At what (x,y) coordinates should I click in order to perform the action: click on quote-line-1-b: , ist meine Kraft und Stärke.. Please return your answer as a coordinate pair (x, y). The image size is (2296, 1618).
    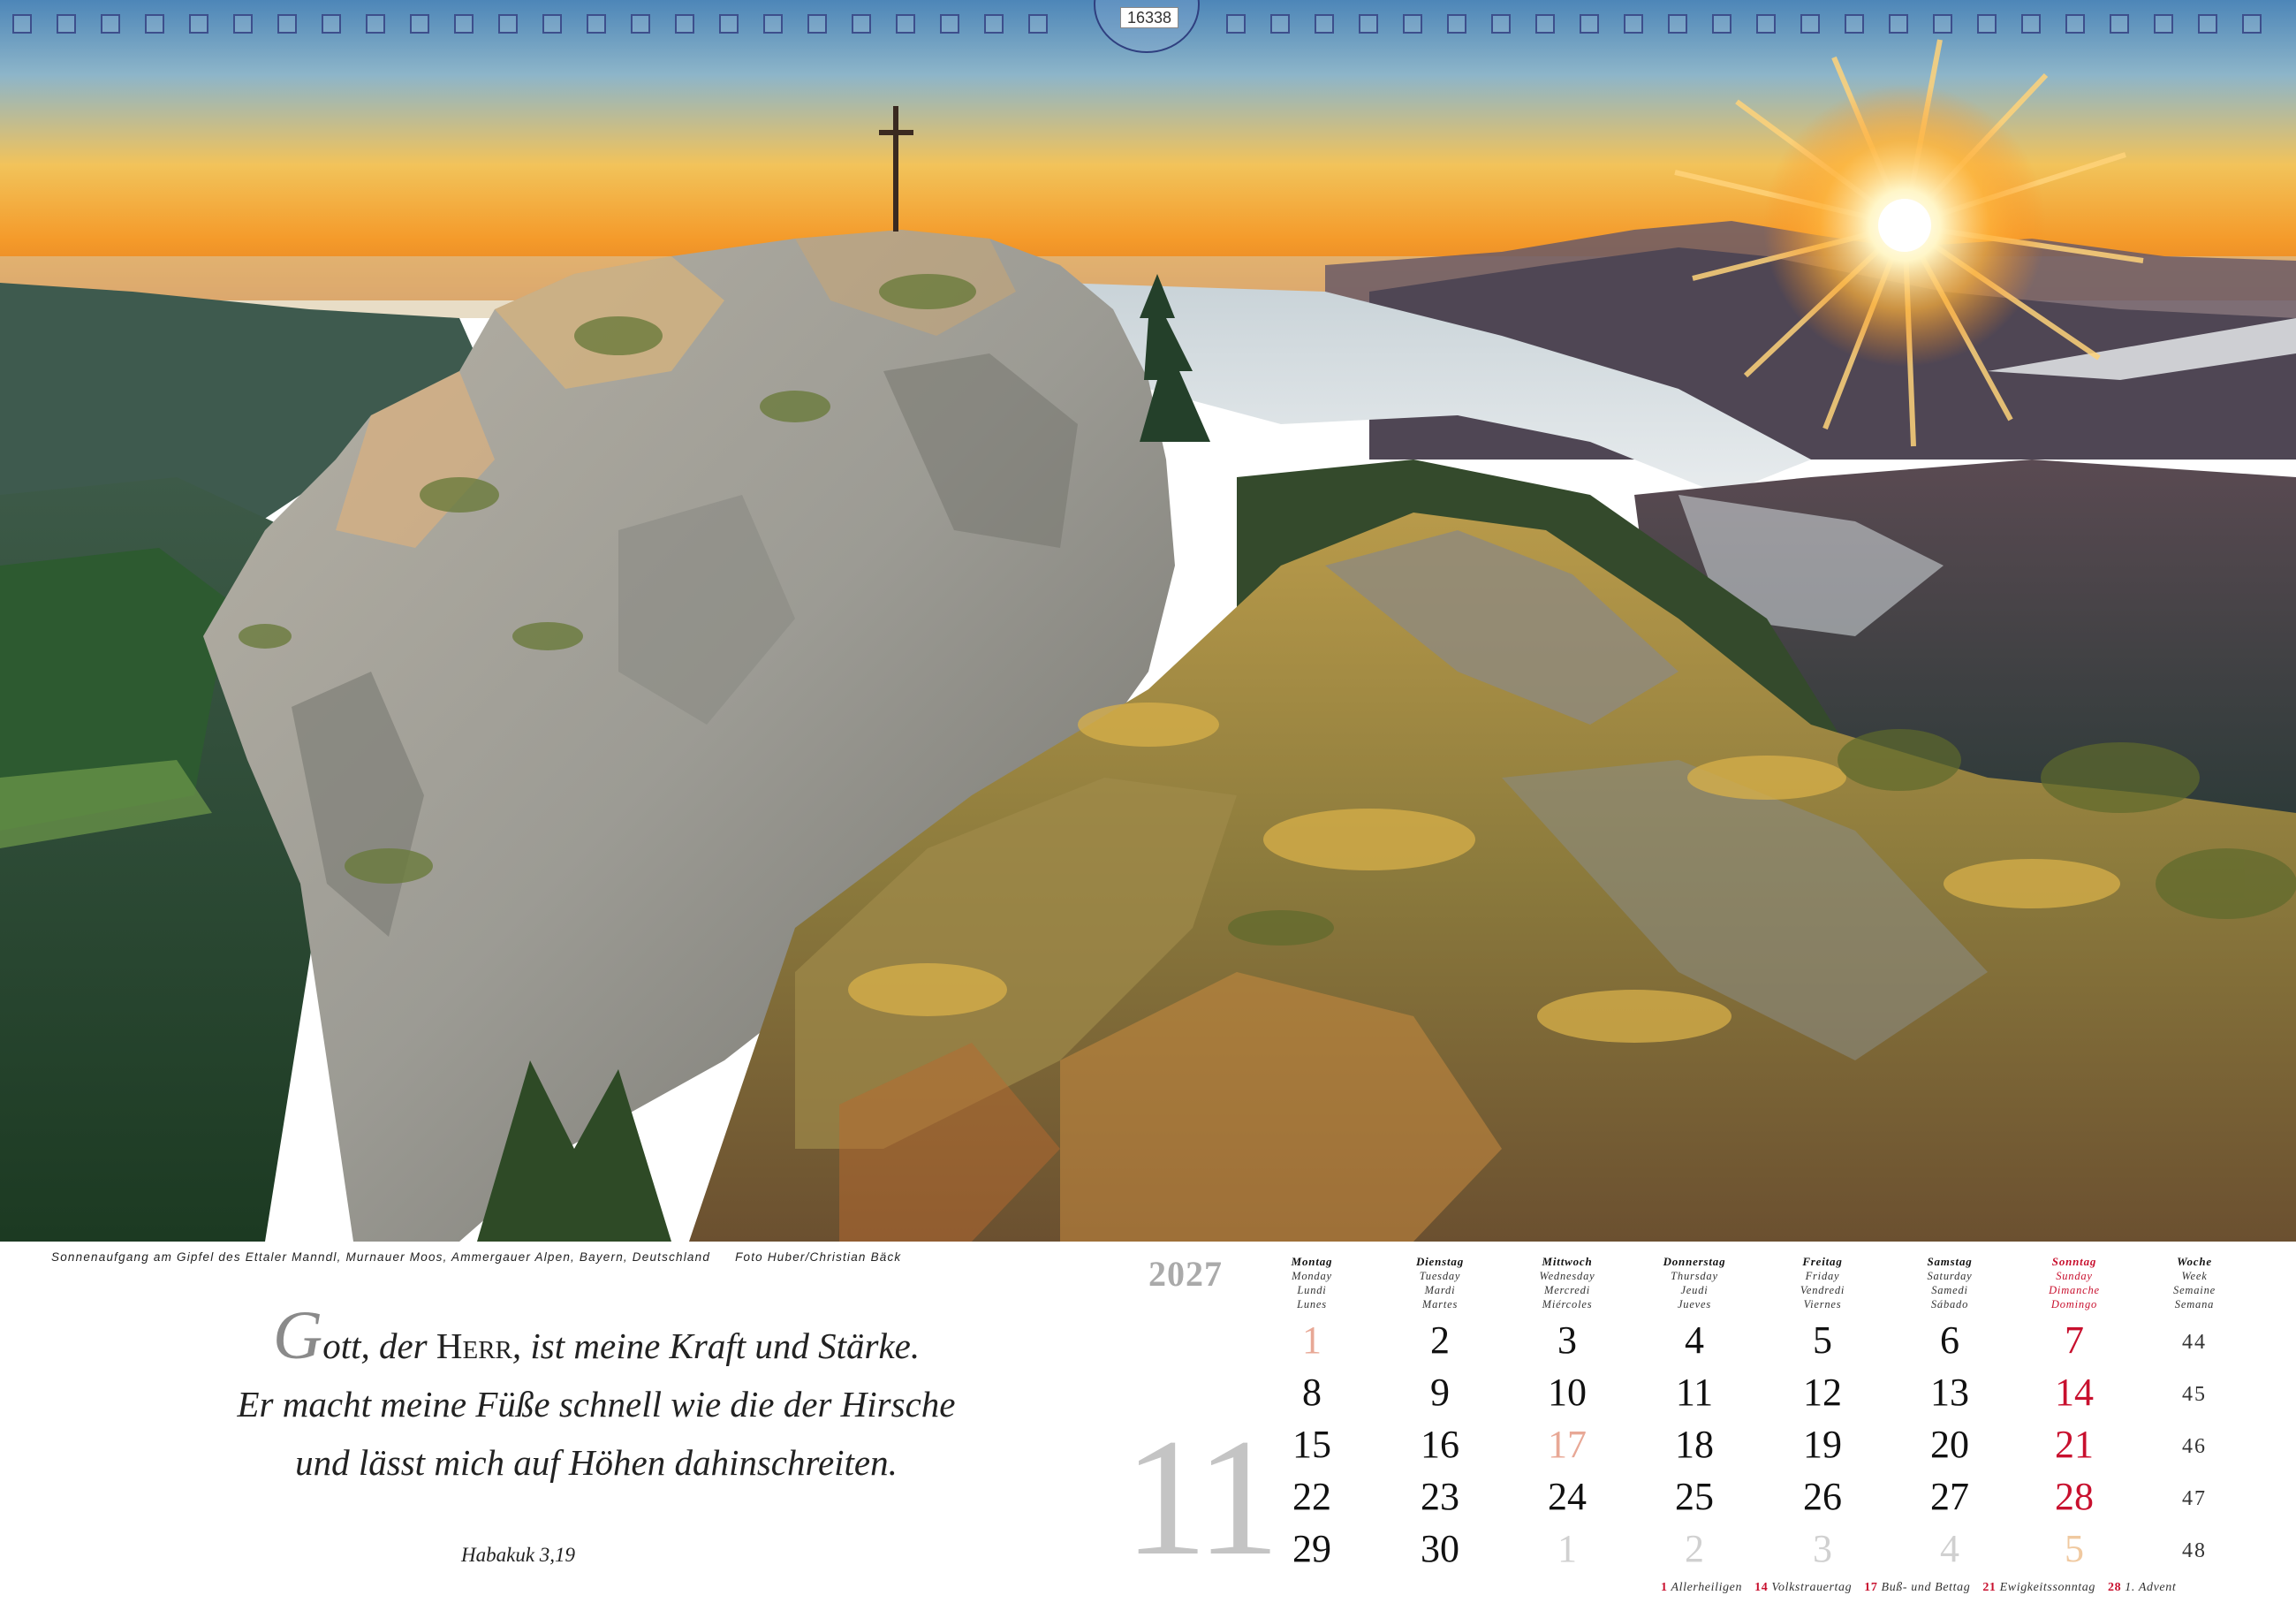
    Looking at the image, I should click on (716, 1346).